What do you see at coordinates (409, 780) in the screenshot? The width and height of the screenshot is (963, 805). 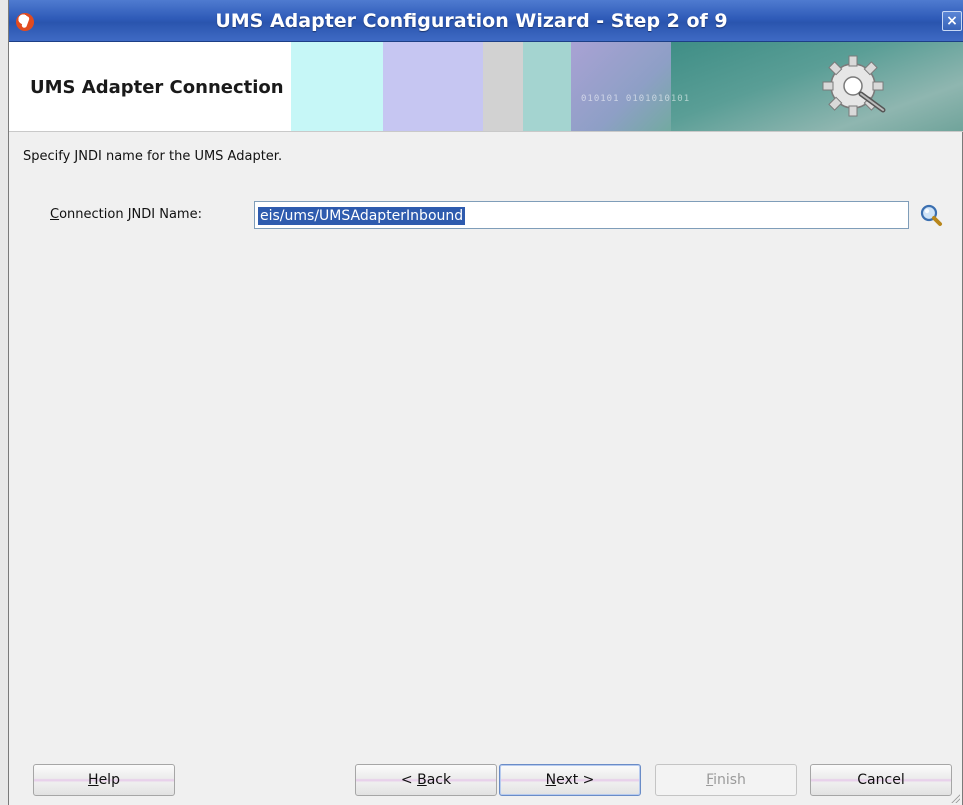 I see `back-prefix: <` at bounding box center [409, 780].